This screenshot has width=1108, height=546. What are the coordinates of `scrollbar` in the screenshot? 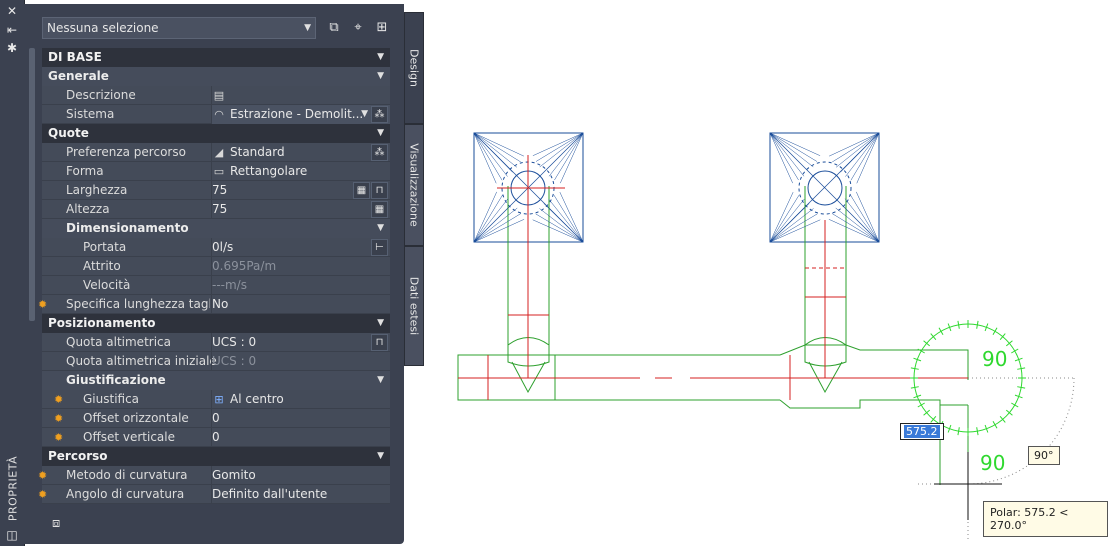 It's located at (32, 184).